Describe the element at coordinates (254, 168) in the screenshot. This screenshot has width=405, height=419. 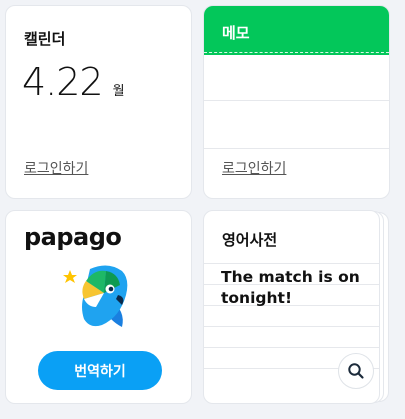
I see `memo-login-link: 로그인하기` at that location.